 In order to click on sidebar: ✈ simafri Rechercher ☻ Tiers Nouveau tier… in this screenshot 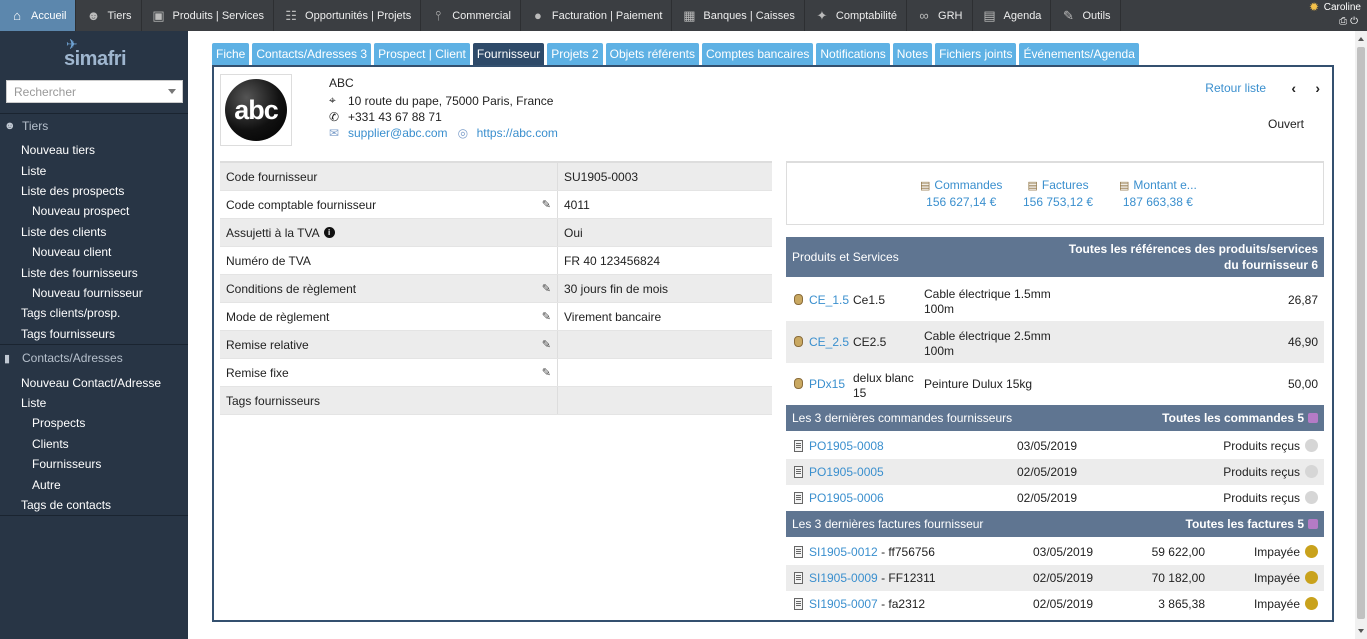, I will do `click(94, 335)`.